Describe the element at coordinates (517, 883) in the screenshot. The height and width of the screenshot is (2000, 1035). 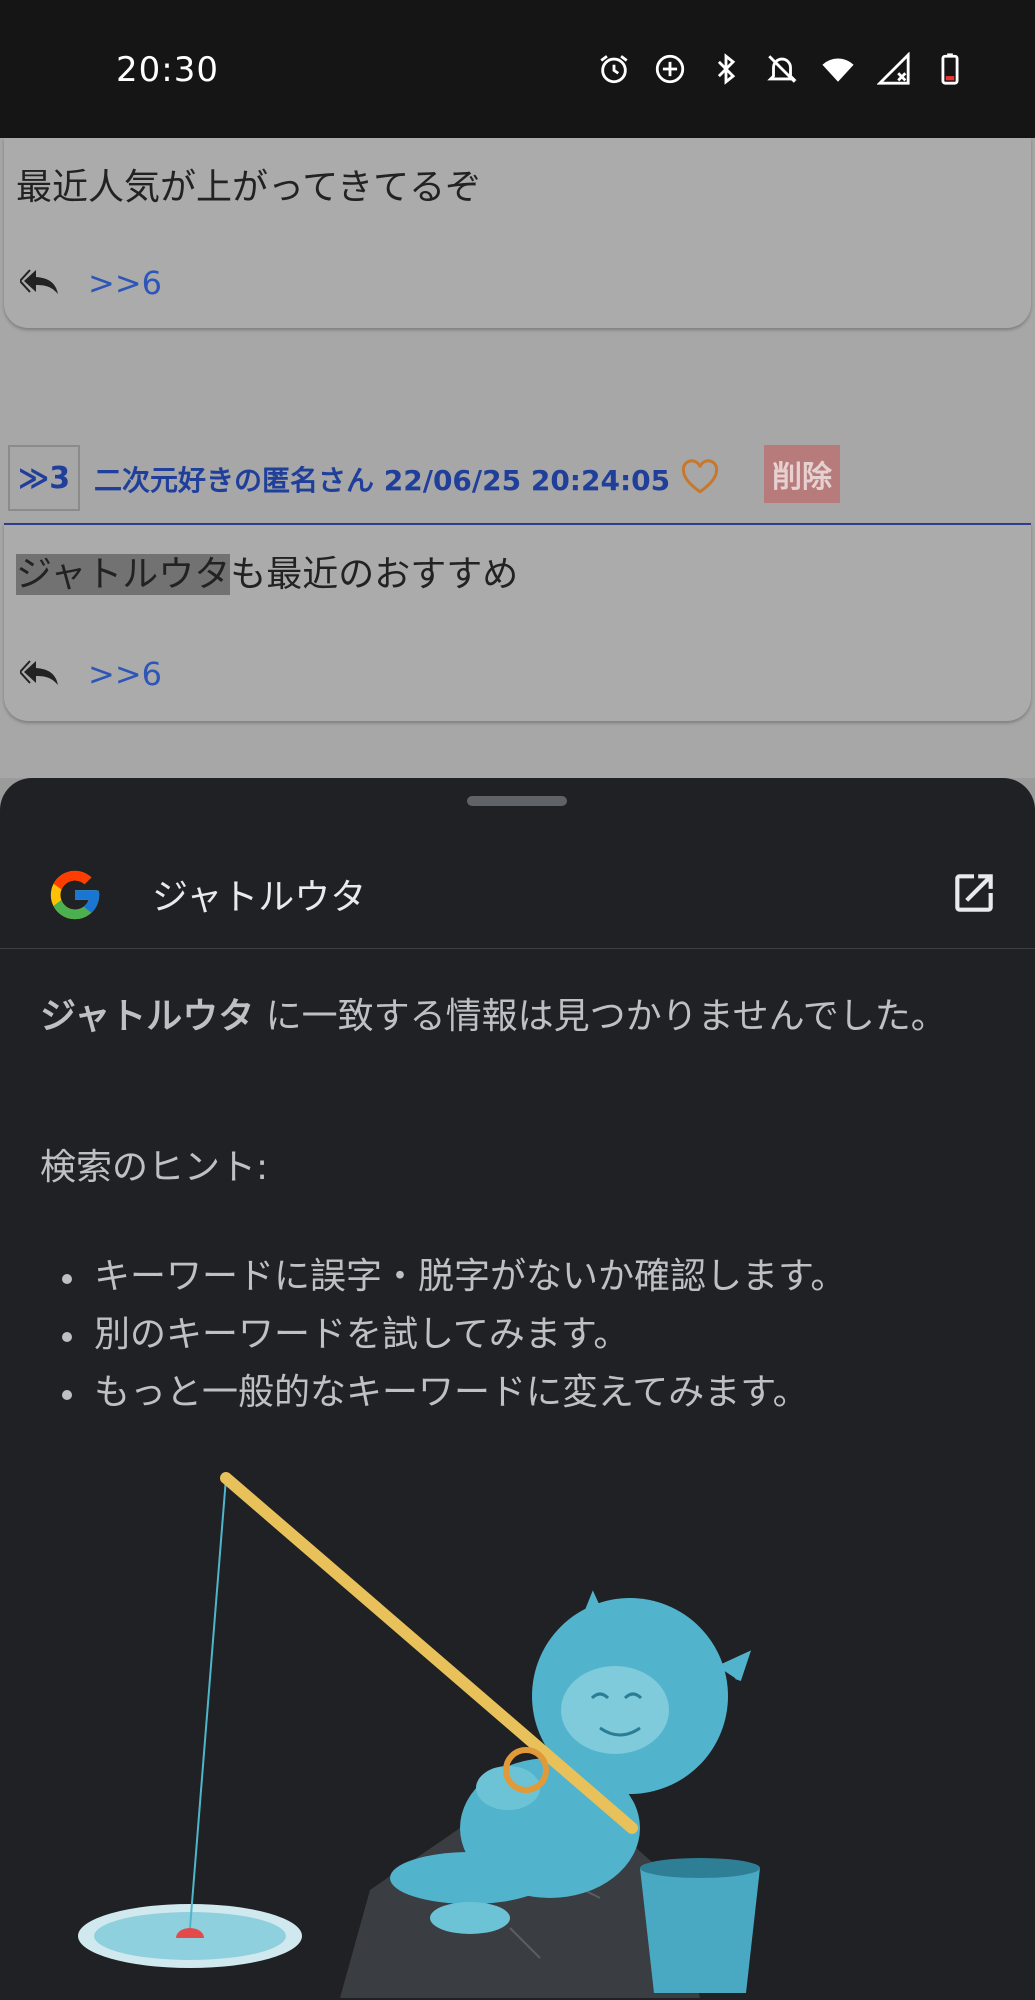
I see `sheet-header: ジャトルウタ` at that location.